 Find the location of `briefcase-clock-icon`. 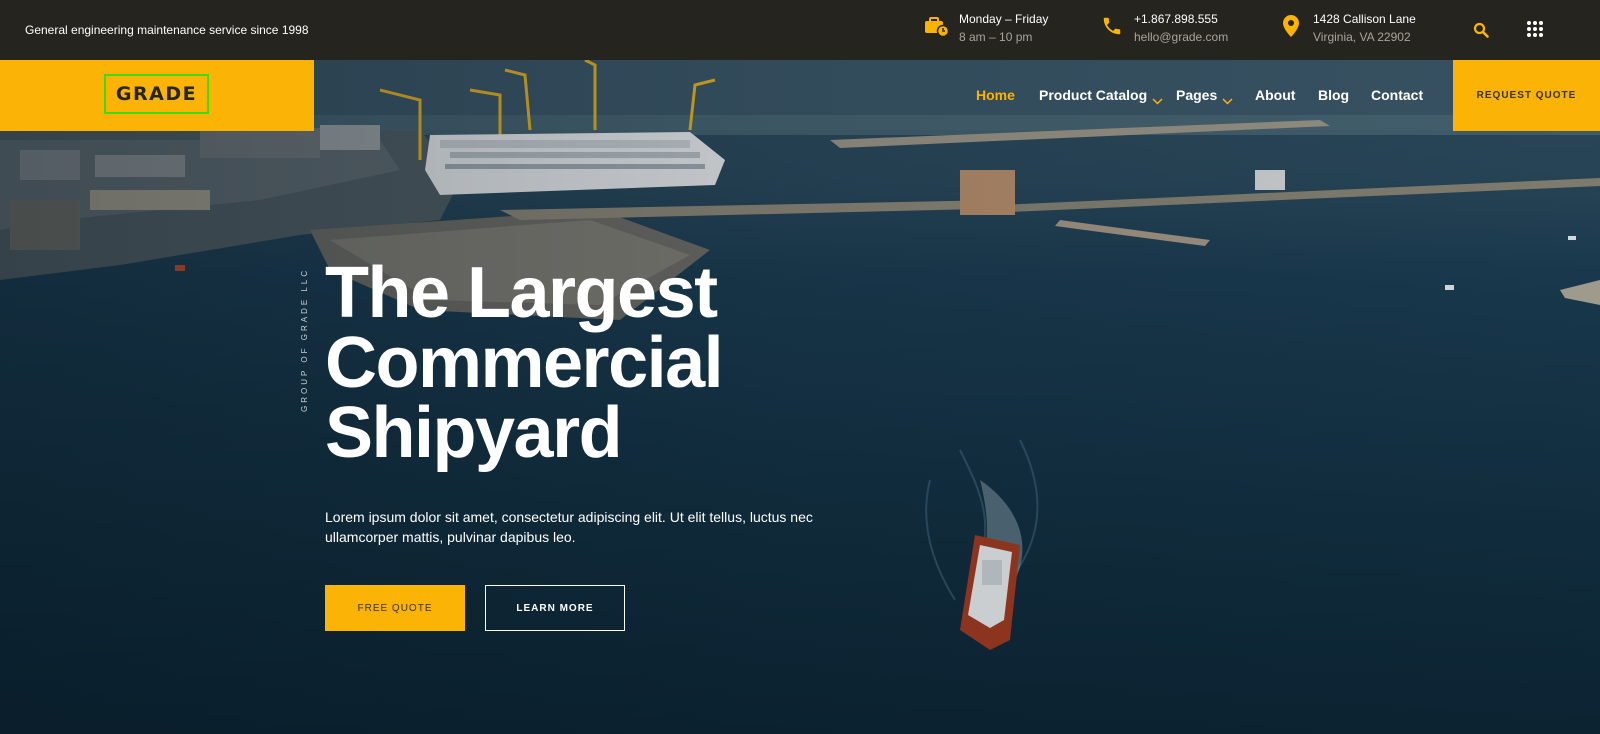

briefcase-clock-icon is located at coordinates (937, 26).